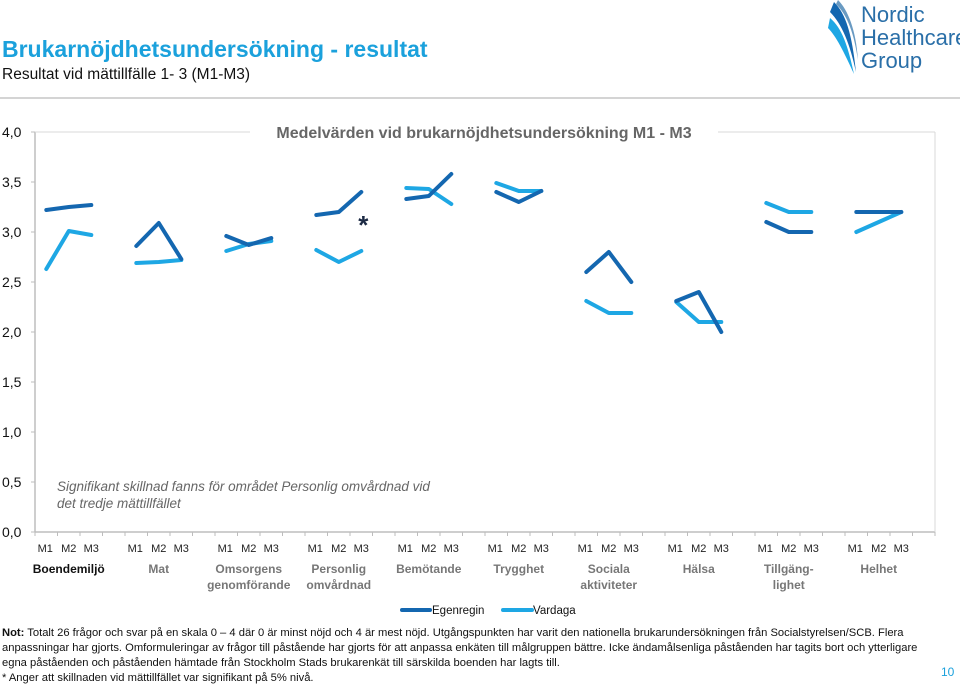 The width and height of the screenshot is (960, 686). What do you see at coordinates (12, 332) in the screenshot?
I see `y-tick-label: 2,0` at bounding box center [12, 332].